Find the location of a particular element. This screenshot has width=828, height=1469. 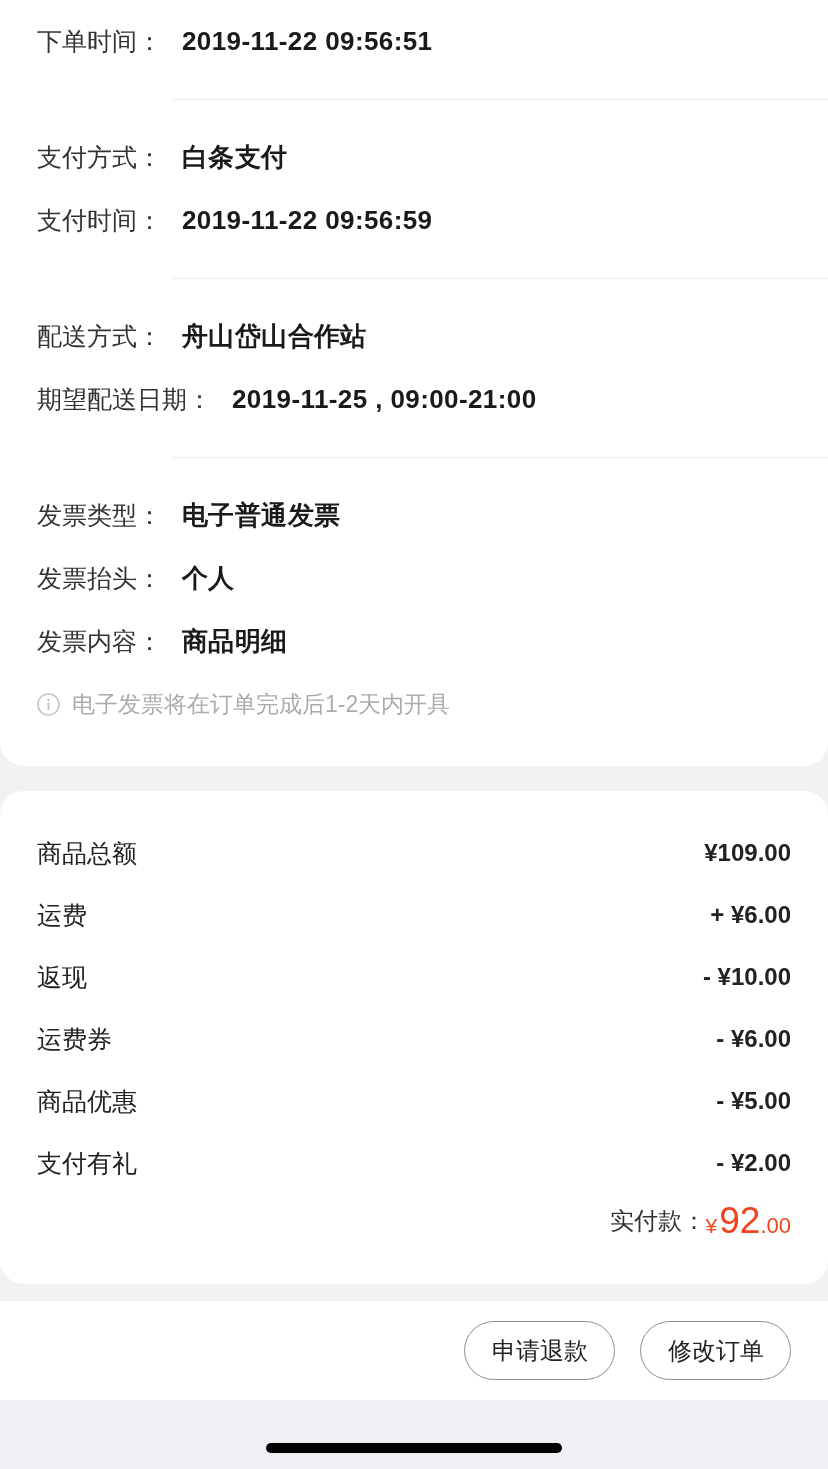

action-button: 修改订单 is located at coordinates (715, 1350).